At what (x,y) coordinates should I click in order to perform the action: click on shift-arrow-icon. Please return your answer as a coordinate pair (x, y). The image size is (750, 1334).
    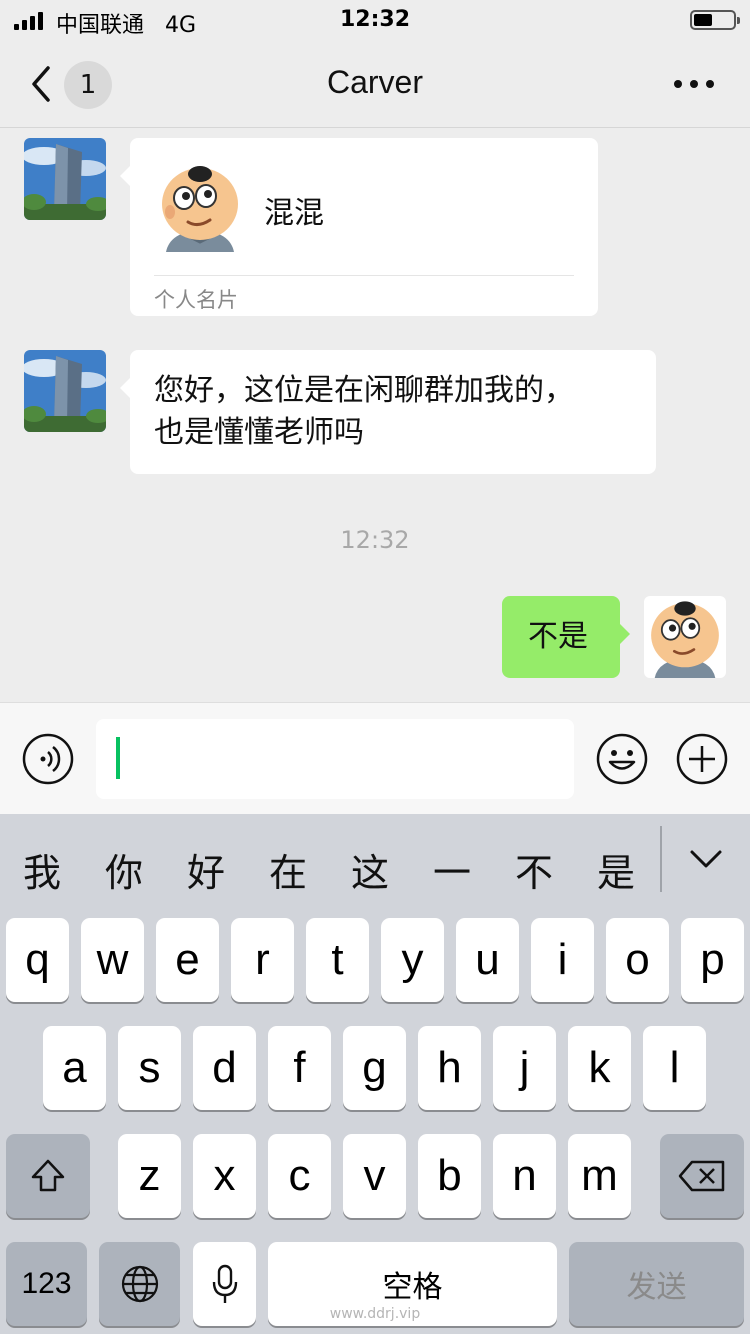
    Looking at the image, I should click on (48, 1175).